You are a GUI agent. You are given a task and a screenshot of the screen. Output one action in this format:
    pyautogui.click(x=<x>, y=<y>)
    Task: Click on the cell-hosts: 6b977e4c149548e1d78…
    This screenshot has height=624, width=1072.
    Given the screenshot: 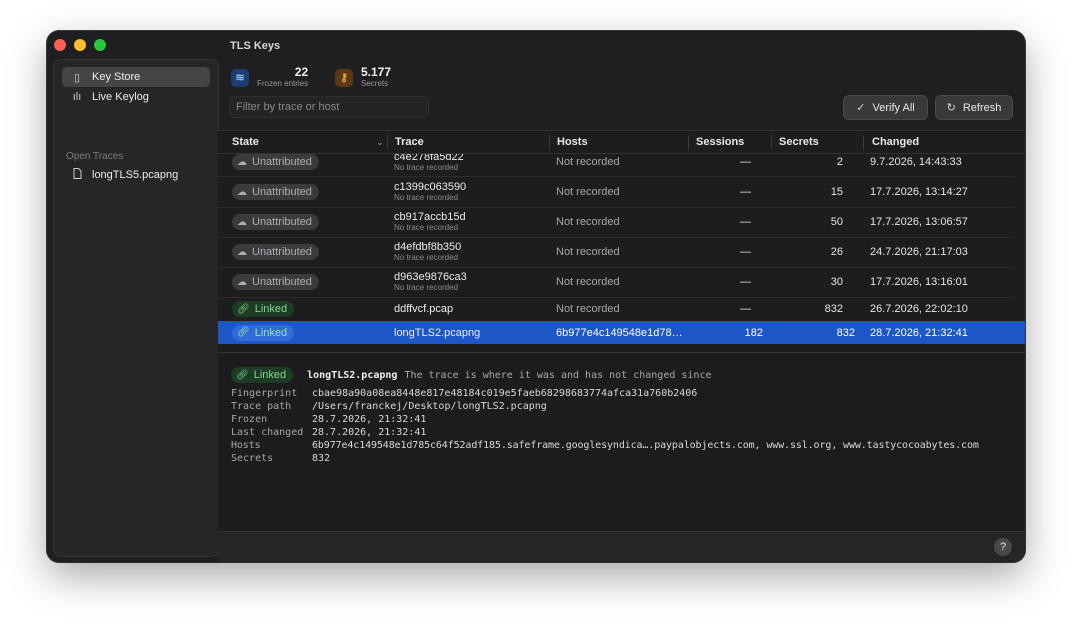 What is the action you would take?
    pyautogui.click(x=619, y=332)
    